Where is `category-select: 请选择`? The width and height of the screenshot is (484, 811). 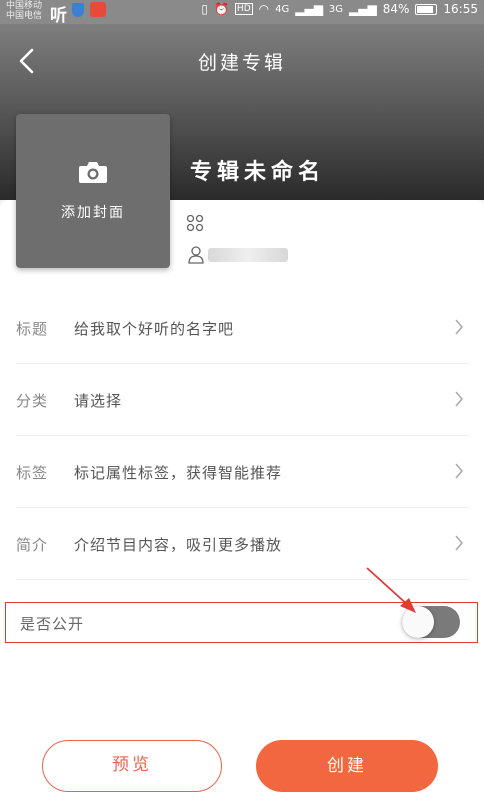
category-select: 请选择 is located at coordinates (98, 400).